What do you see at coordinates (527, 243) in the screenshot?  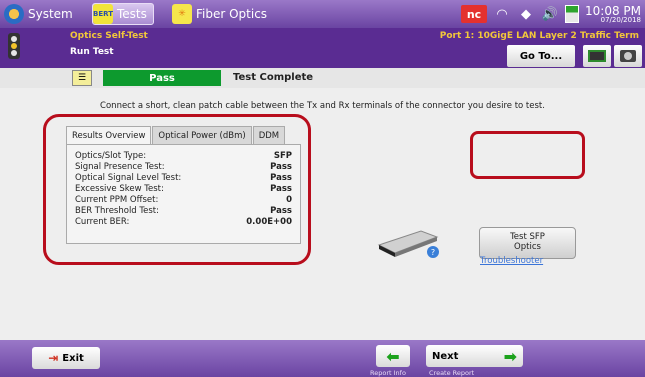 I see `test-sfp-optics-button: Test SFP Optics` at bounding box center [527, 243].